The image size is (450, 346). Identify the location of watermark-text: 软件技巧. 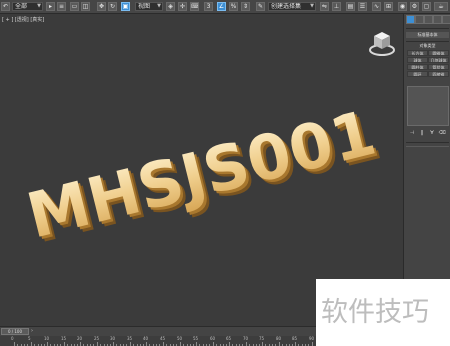
(375, 312).